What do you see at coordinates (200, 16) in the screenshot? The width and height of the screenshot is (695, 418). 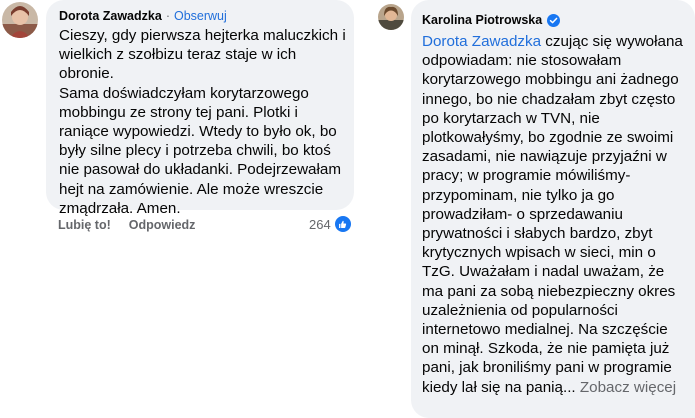 I see `follow-link: Obserwuj` at bounding box center [200, 16].